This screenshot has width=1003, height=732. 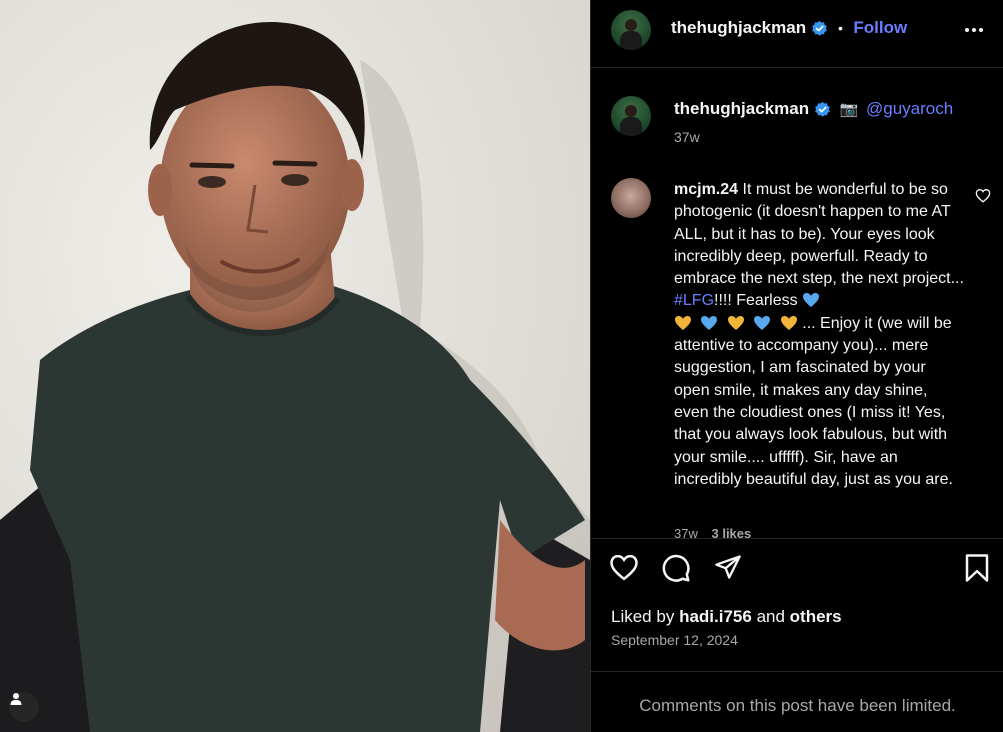 I want to click on comment-like-button, so click(x=983, y=198).